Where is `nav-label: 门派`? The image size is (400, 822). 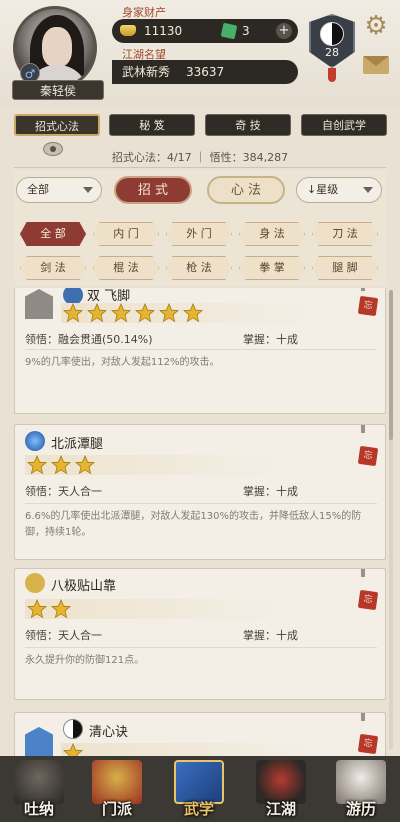
nav-label: 门派 is located at coordinates (116, 809).